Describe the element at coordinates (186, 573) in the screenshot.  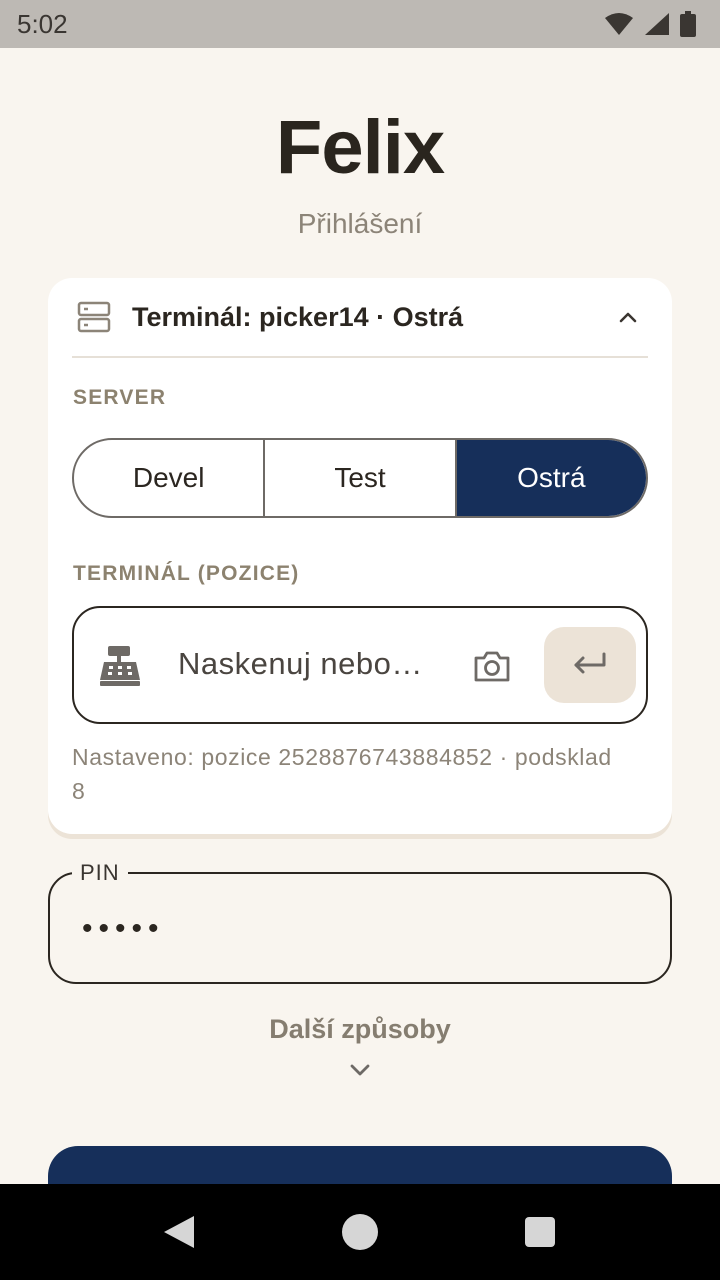
I see `terminal-section-label: TERMINÁL (POZICE)` at that location.